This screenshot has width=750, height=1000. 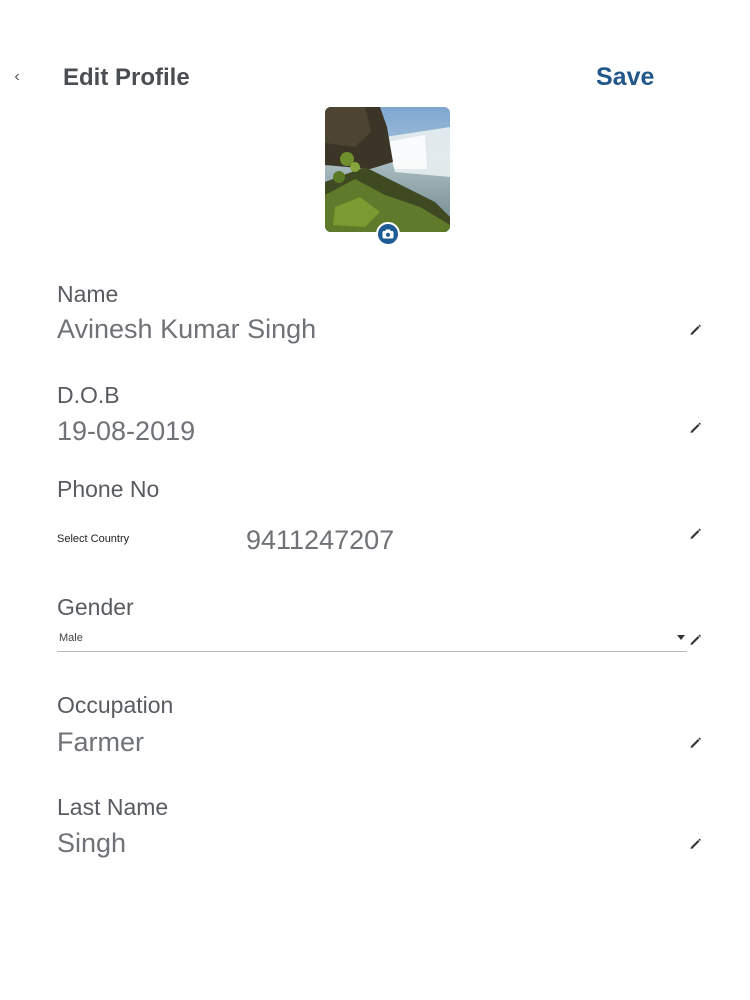 I want to click on gender-value: Male, so click(x=71, y=638).